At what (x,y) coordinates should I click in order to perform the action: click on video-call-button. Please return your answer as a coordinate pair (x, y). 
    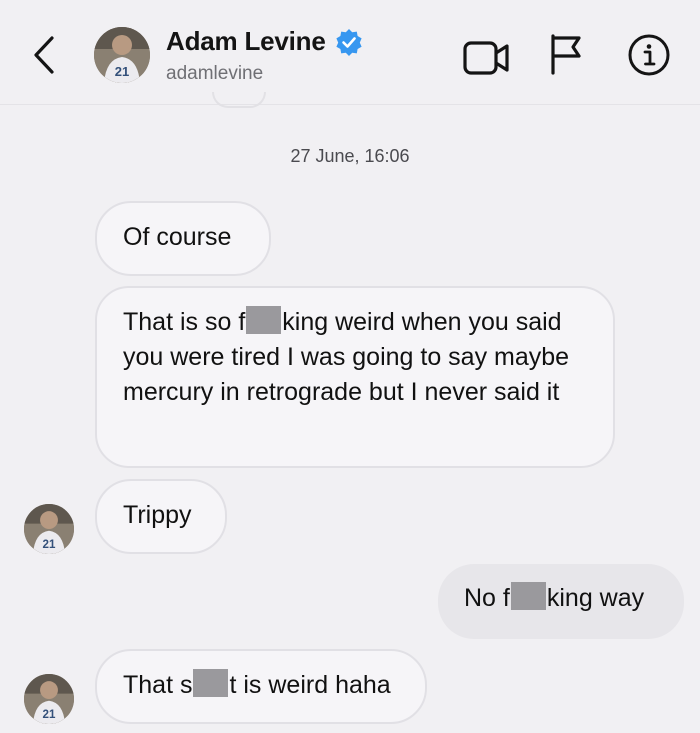
    Looking at the image, I should click on (487, 58).